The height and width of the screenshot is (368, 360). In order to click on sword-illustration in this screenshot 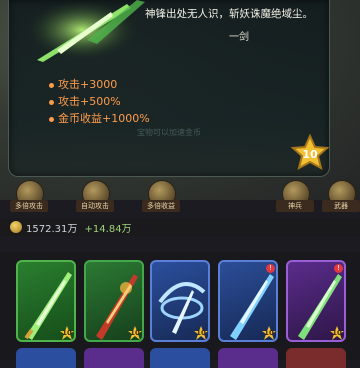, I will do `click(86, 31)`.